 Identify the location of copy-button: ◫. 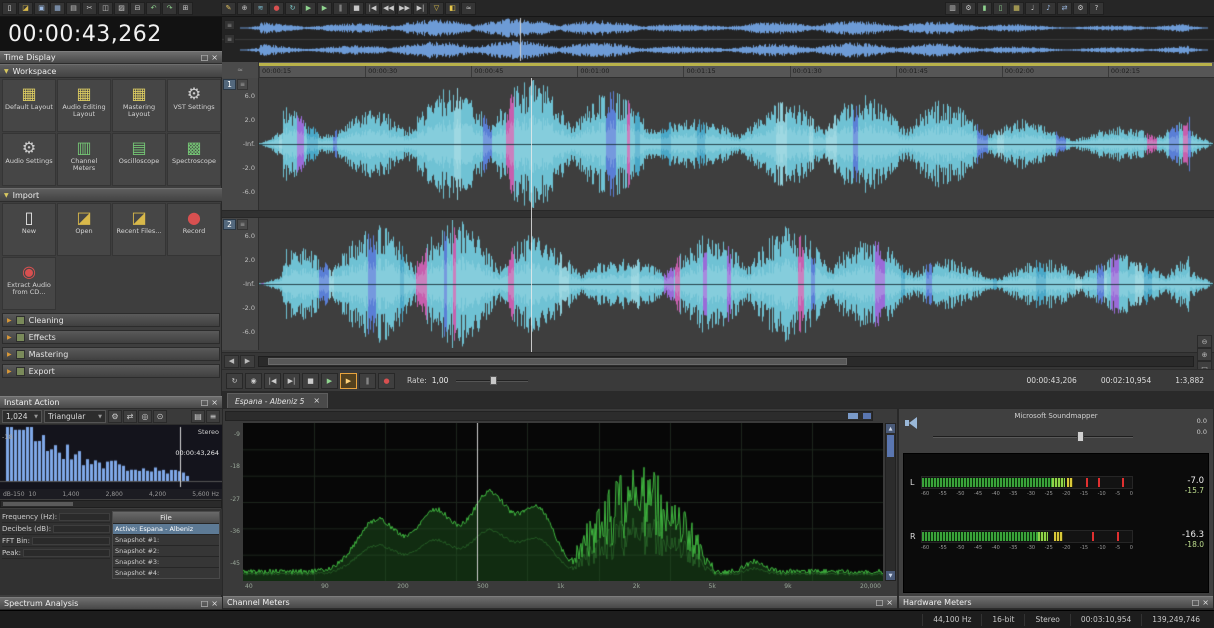
(105, 8).